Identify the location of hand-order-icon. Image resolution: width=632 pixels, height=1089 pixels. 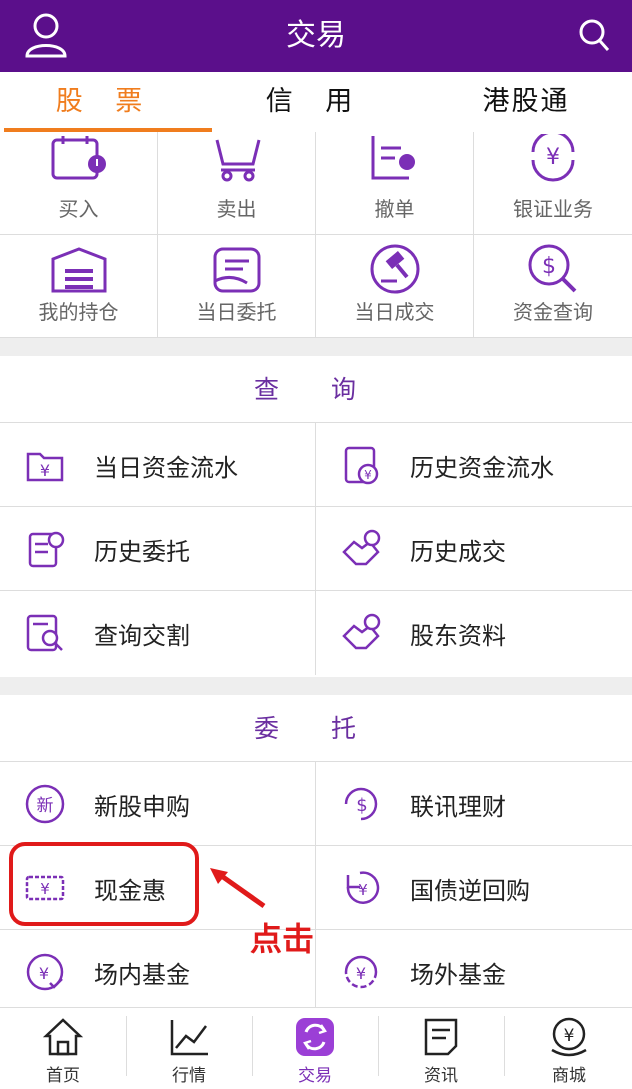
(236, 270).